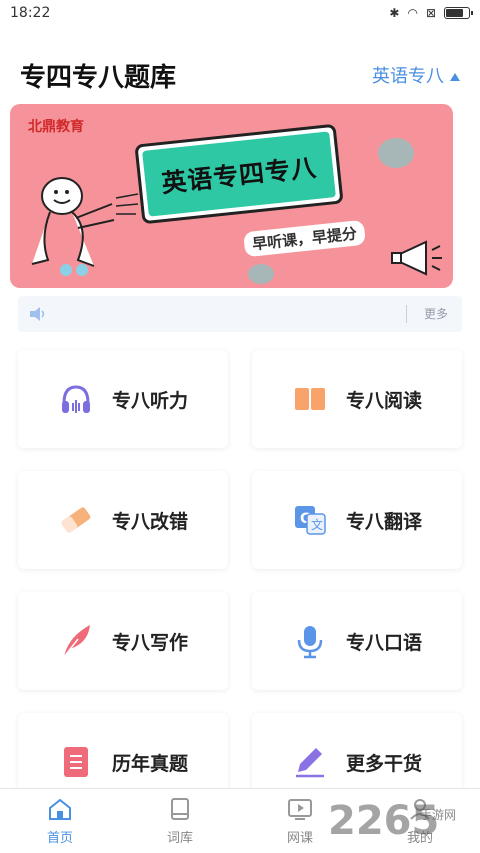  Describe the element at coordinates (455, 77) in the screenshot. I see `dropdown-triangle-icon` at that location.